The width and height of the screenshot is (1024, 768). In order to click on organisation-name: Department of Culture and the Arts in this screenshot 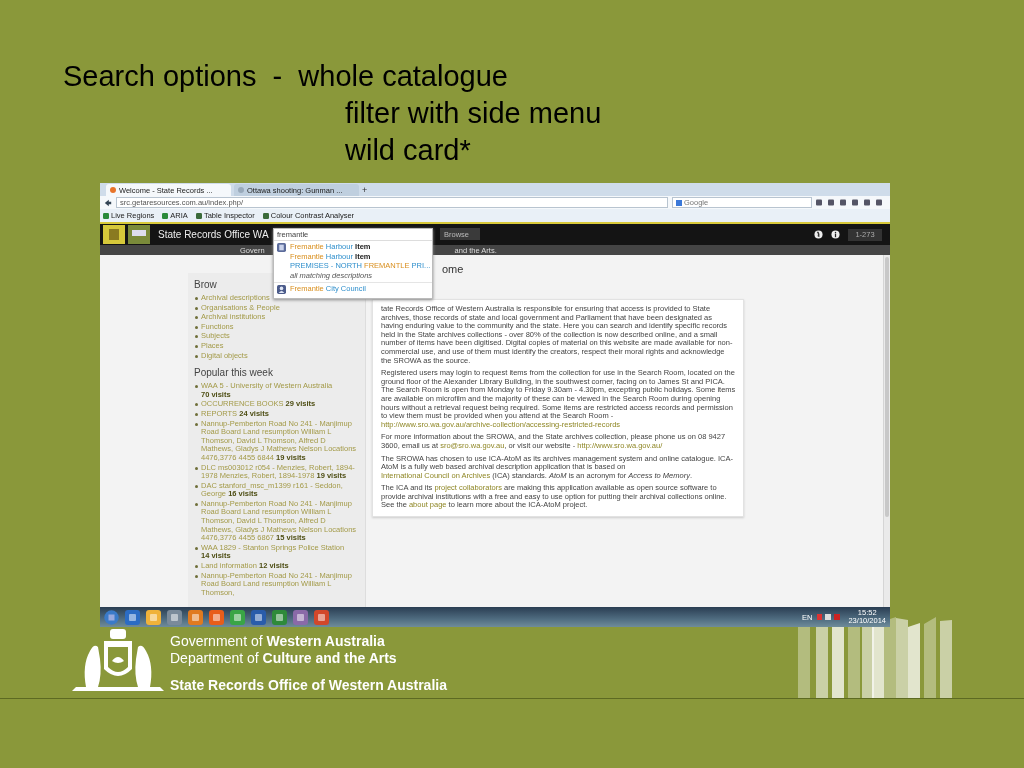, I will do `click(283, 658)`.